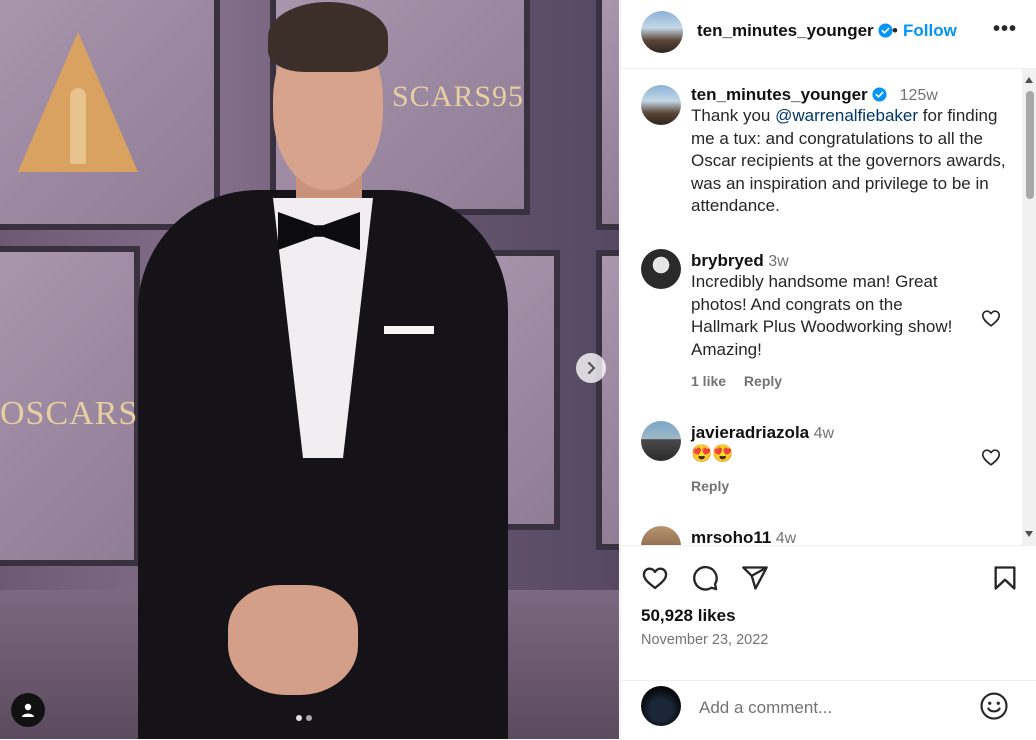  What do you see at coordinates (750, 432) in the screenshot?
I see `comment-username: javieradriazola` at bounding box center [750, 432].